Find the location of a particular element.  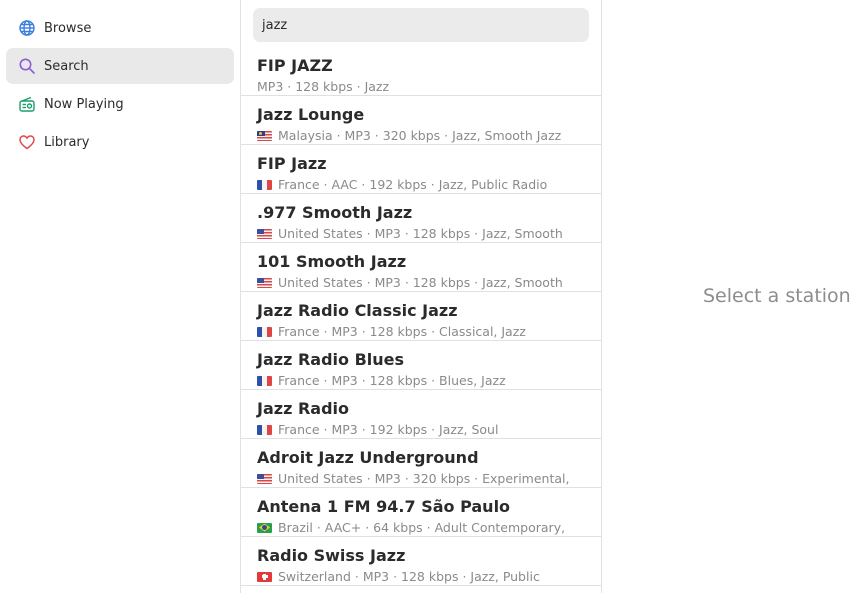

globe-icon is located at coordinates (27, 28).